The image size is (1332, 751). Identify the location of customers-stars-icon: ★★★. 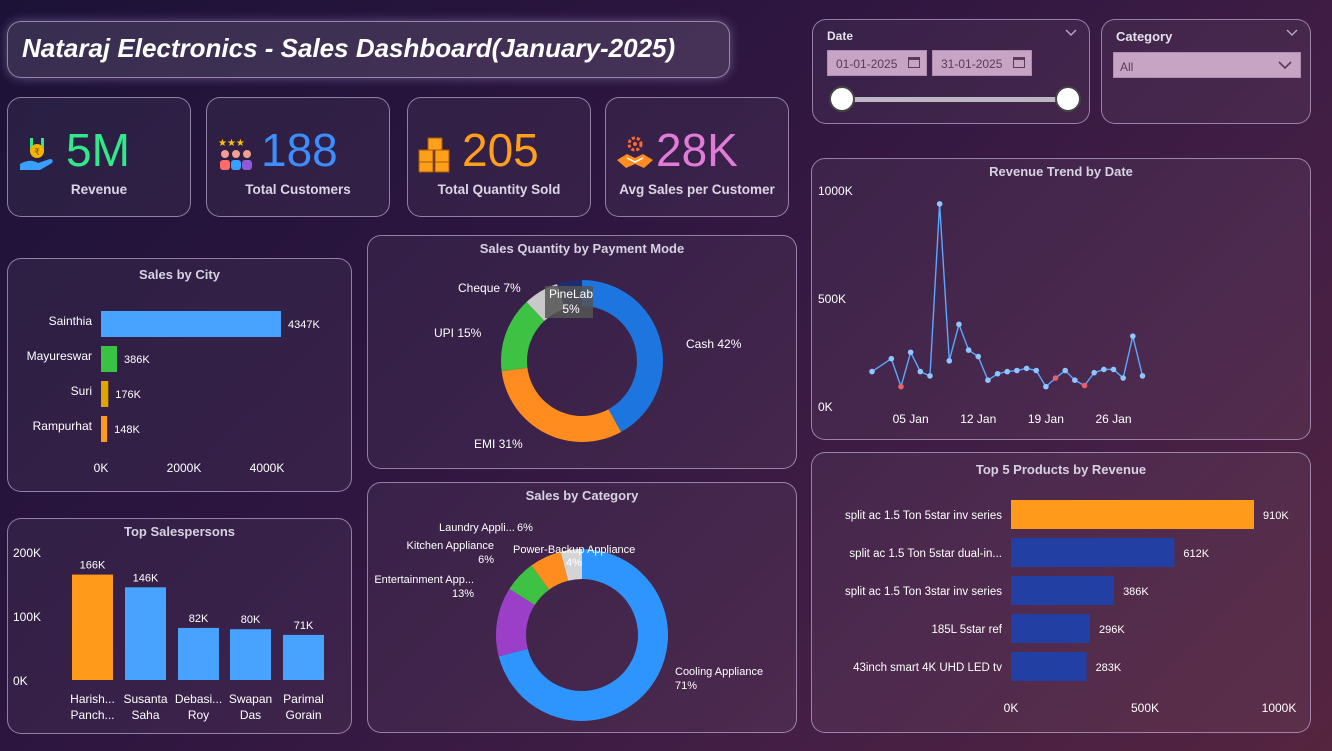
(235, 154).